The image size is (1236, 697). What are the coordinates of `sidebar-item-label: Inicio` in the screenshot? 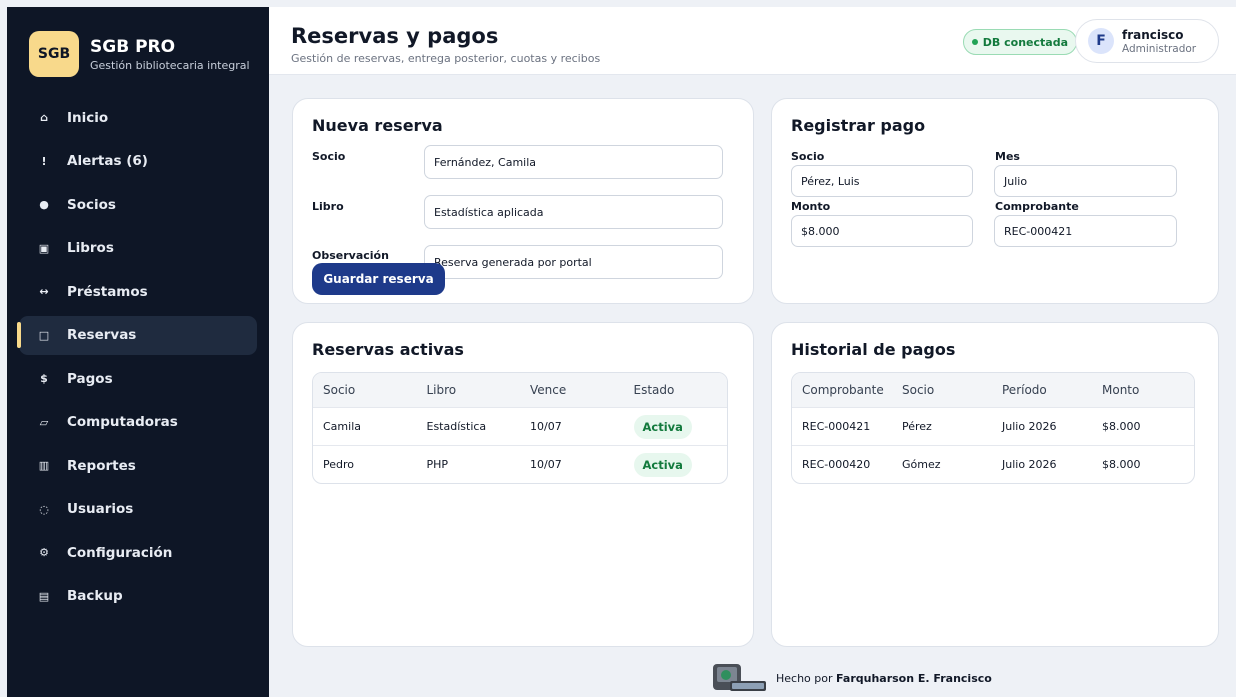 It's located at (88, 117).